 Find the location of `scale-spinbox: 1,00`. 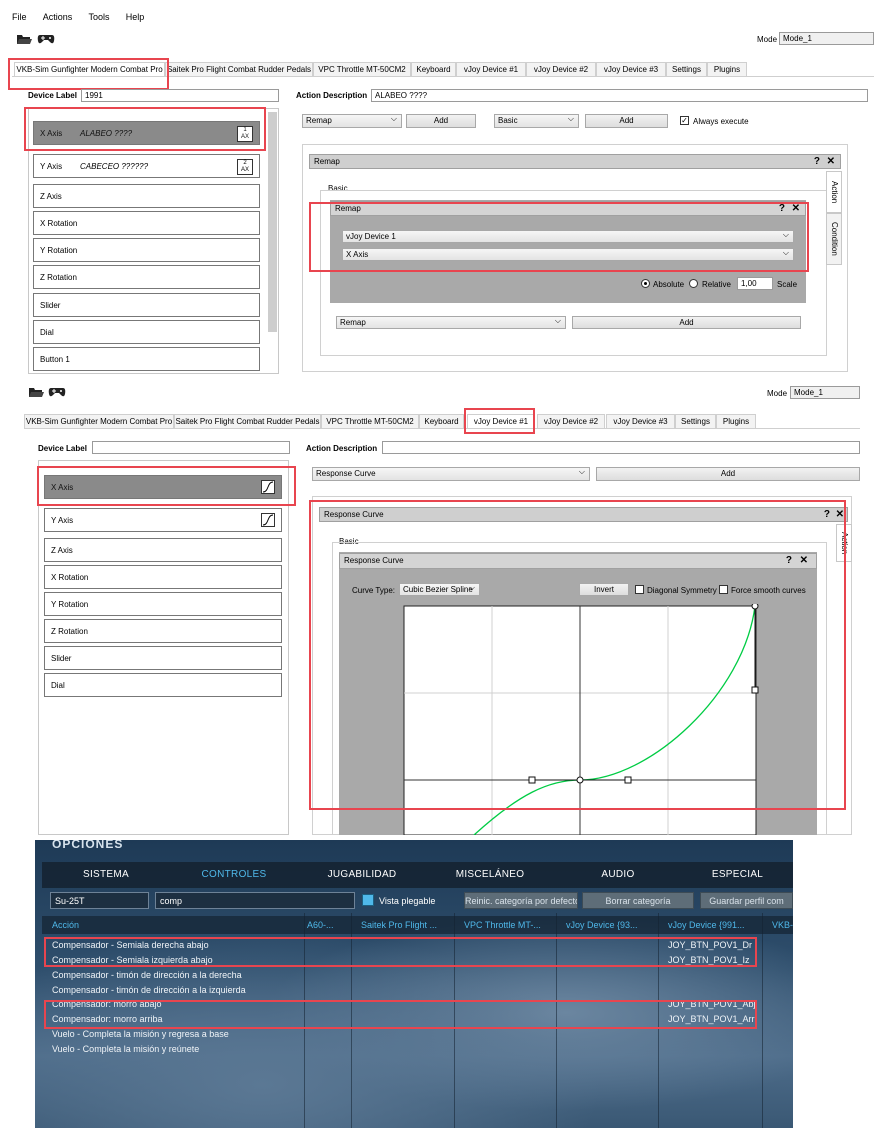

scale-spinbox: 1,00 is located at coordinates (755, 283).